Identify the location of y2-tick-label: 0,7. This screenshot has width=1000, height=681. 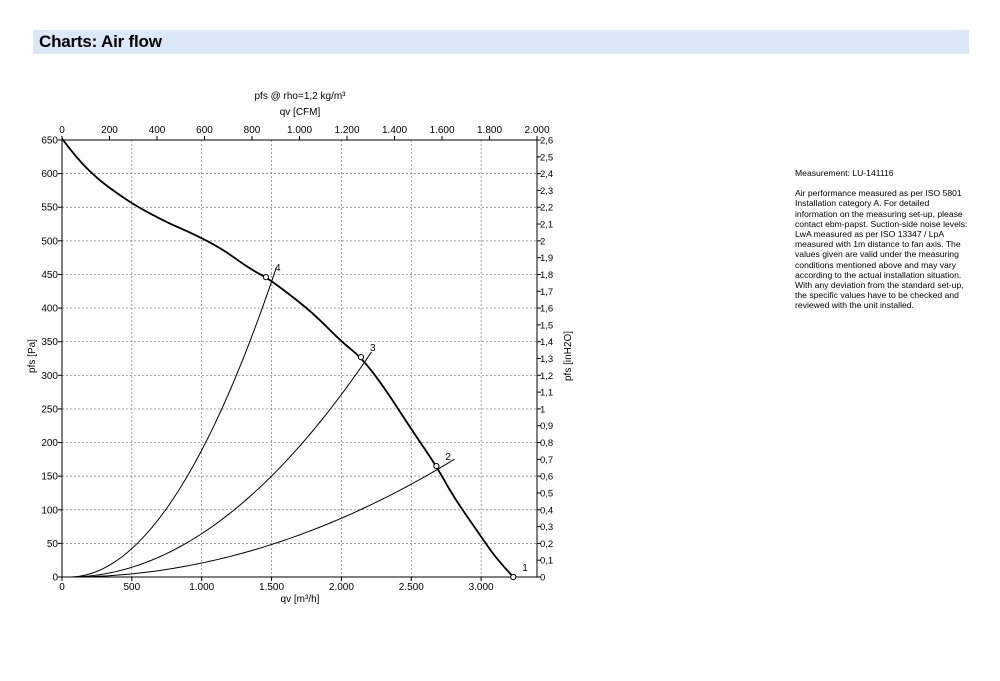
(546, 460).